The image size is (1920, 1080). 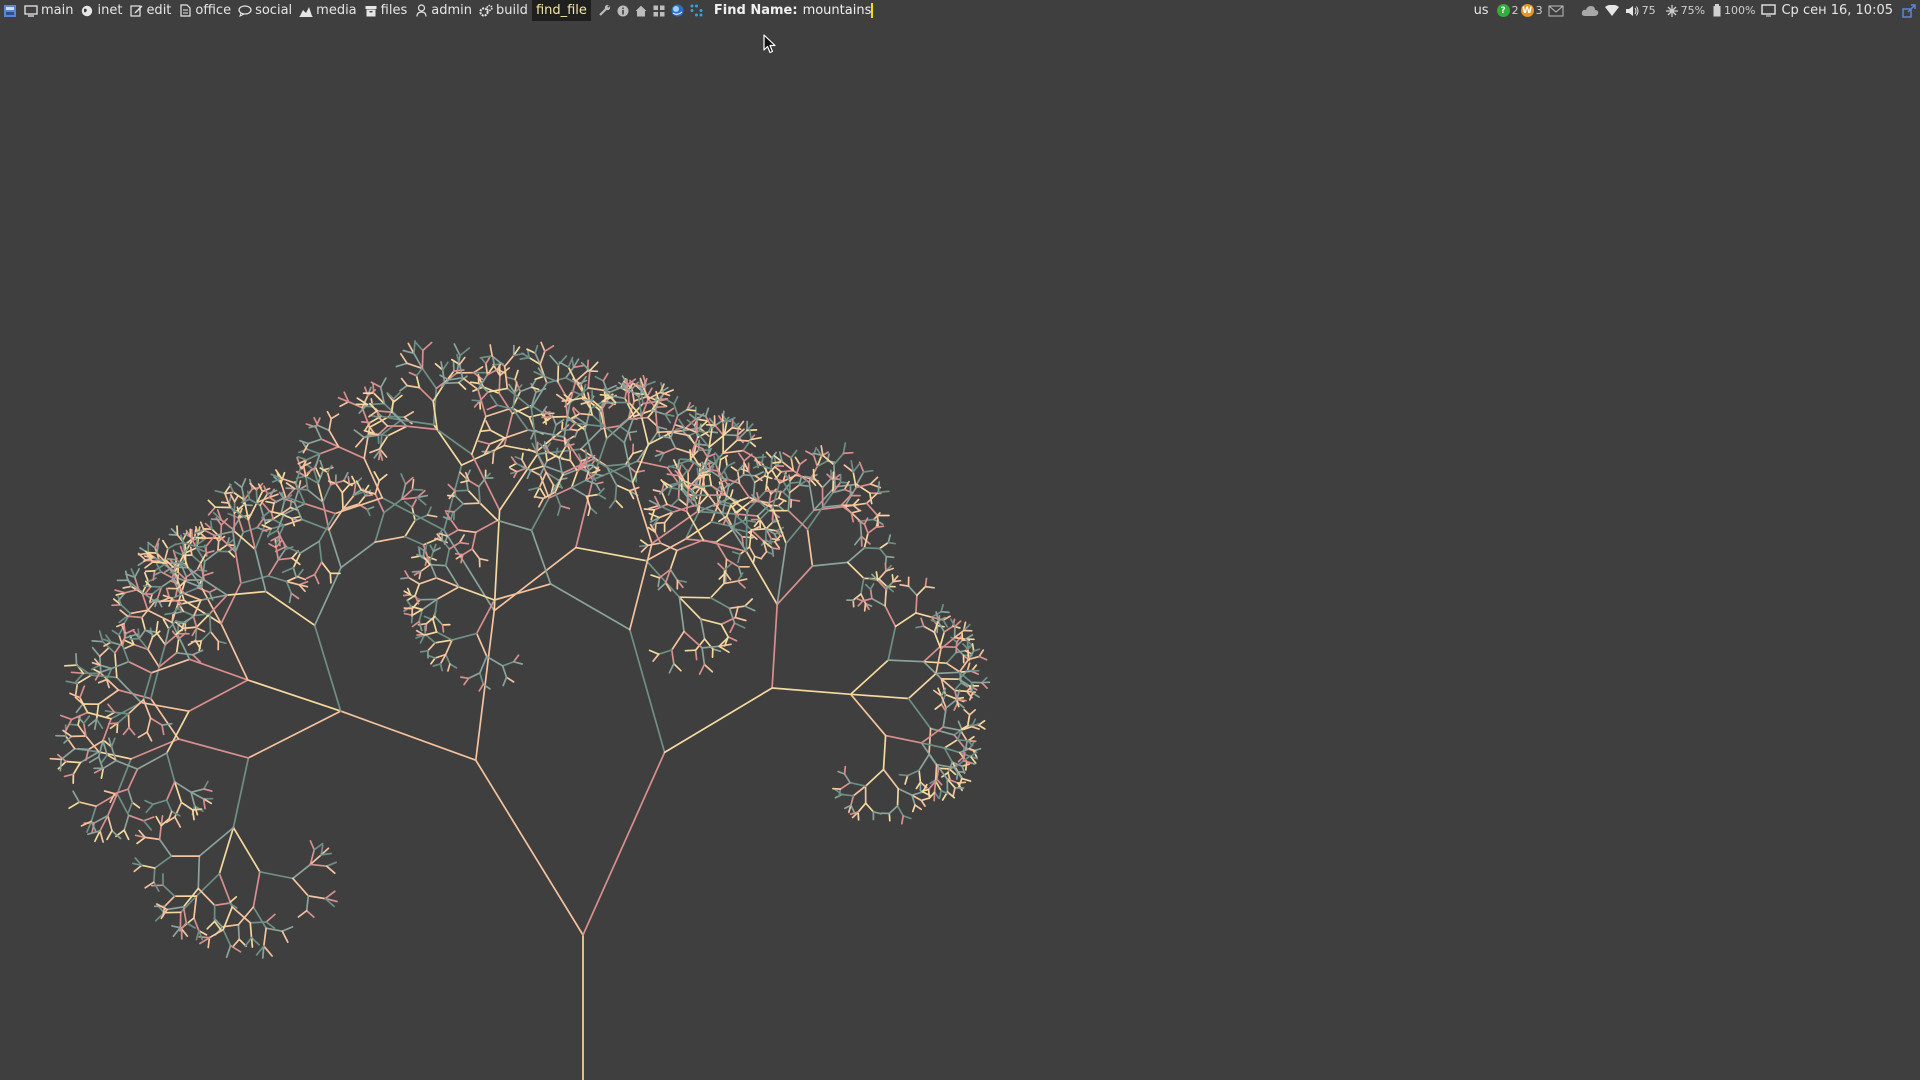 What do you see at coordinates (623, 11) in the screenshot?
I see `info-icon` at bounding box center [623, 11].